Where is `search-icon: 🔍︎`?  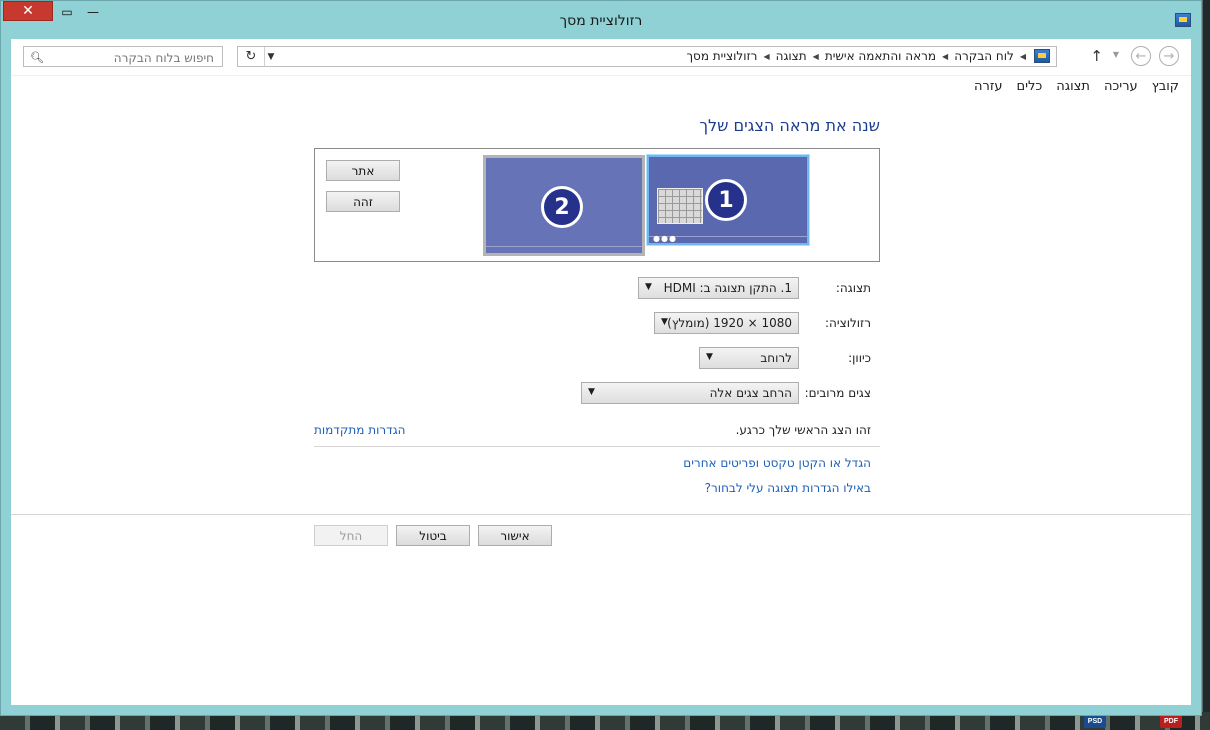 search-icon: 🔍︎ is located at coordinates (37, 57).